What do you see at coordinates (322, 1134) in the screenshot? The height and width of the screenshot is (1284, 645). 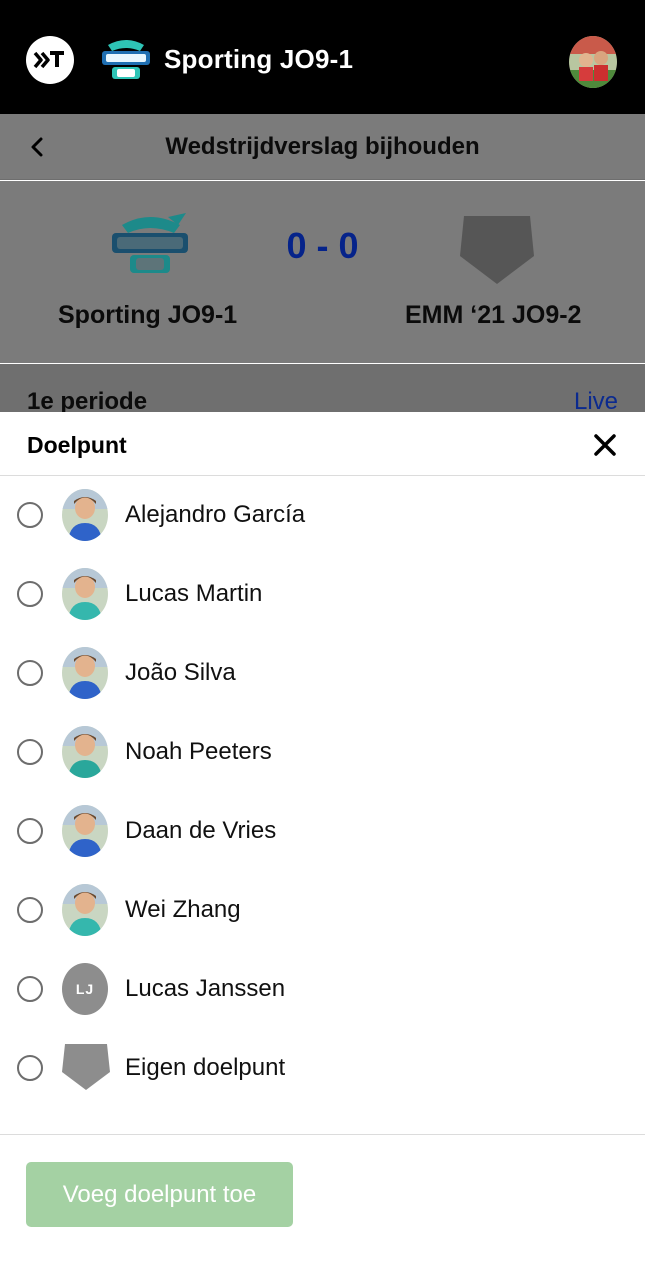 I see `divider` at bounding box center [322, 1134].